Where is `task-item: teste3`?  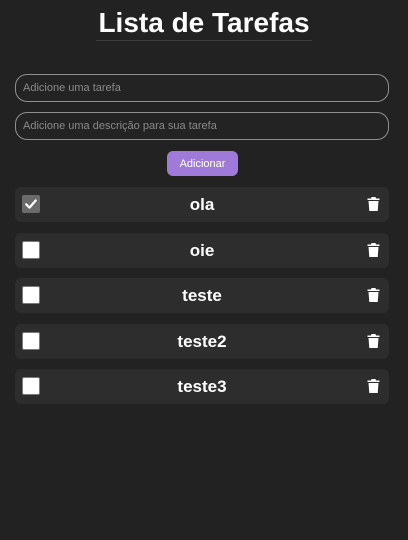
task-item: teste3 is located at coordinates (202, 386).